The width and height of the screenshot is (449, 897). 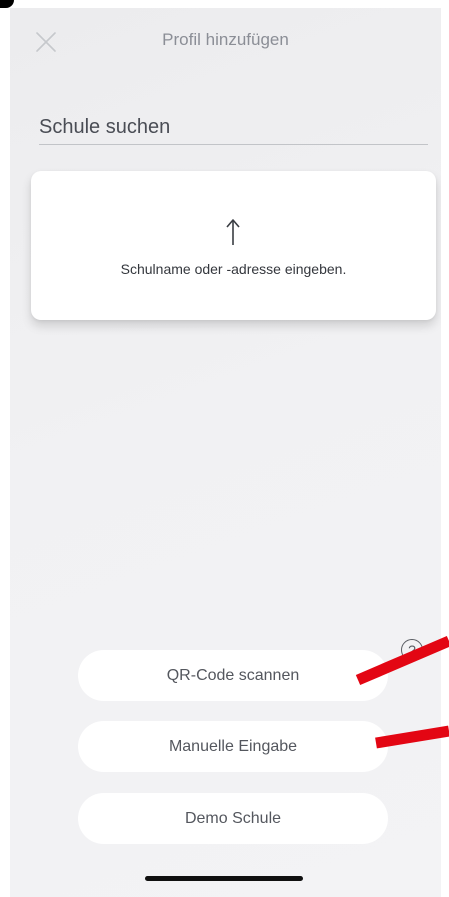 What do you see at coordinates (233, 269) in the screenshot?
I see `search-hint-text: Schulname oder -adresse eingeben.` at bounding box center [233, 269].